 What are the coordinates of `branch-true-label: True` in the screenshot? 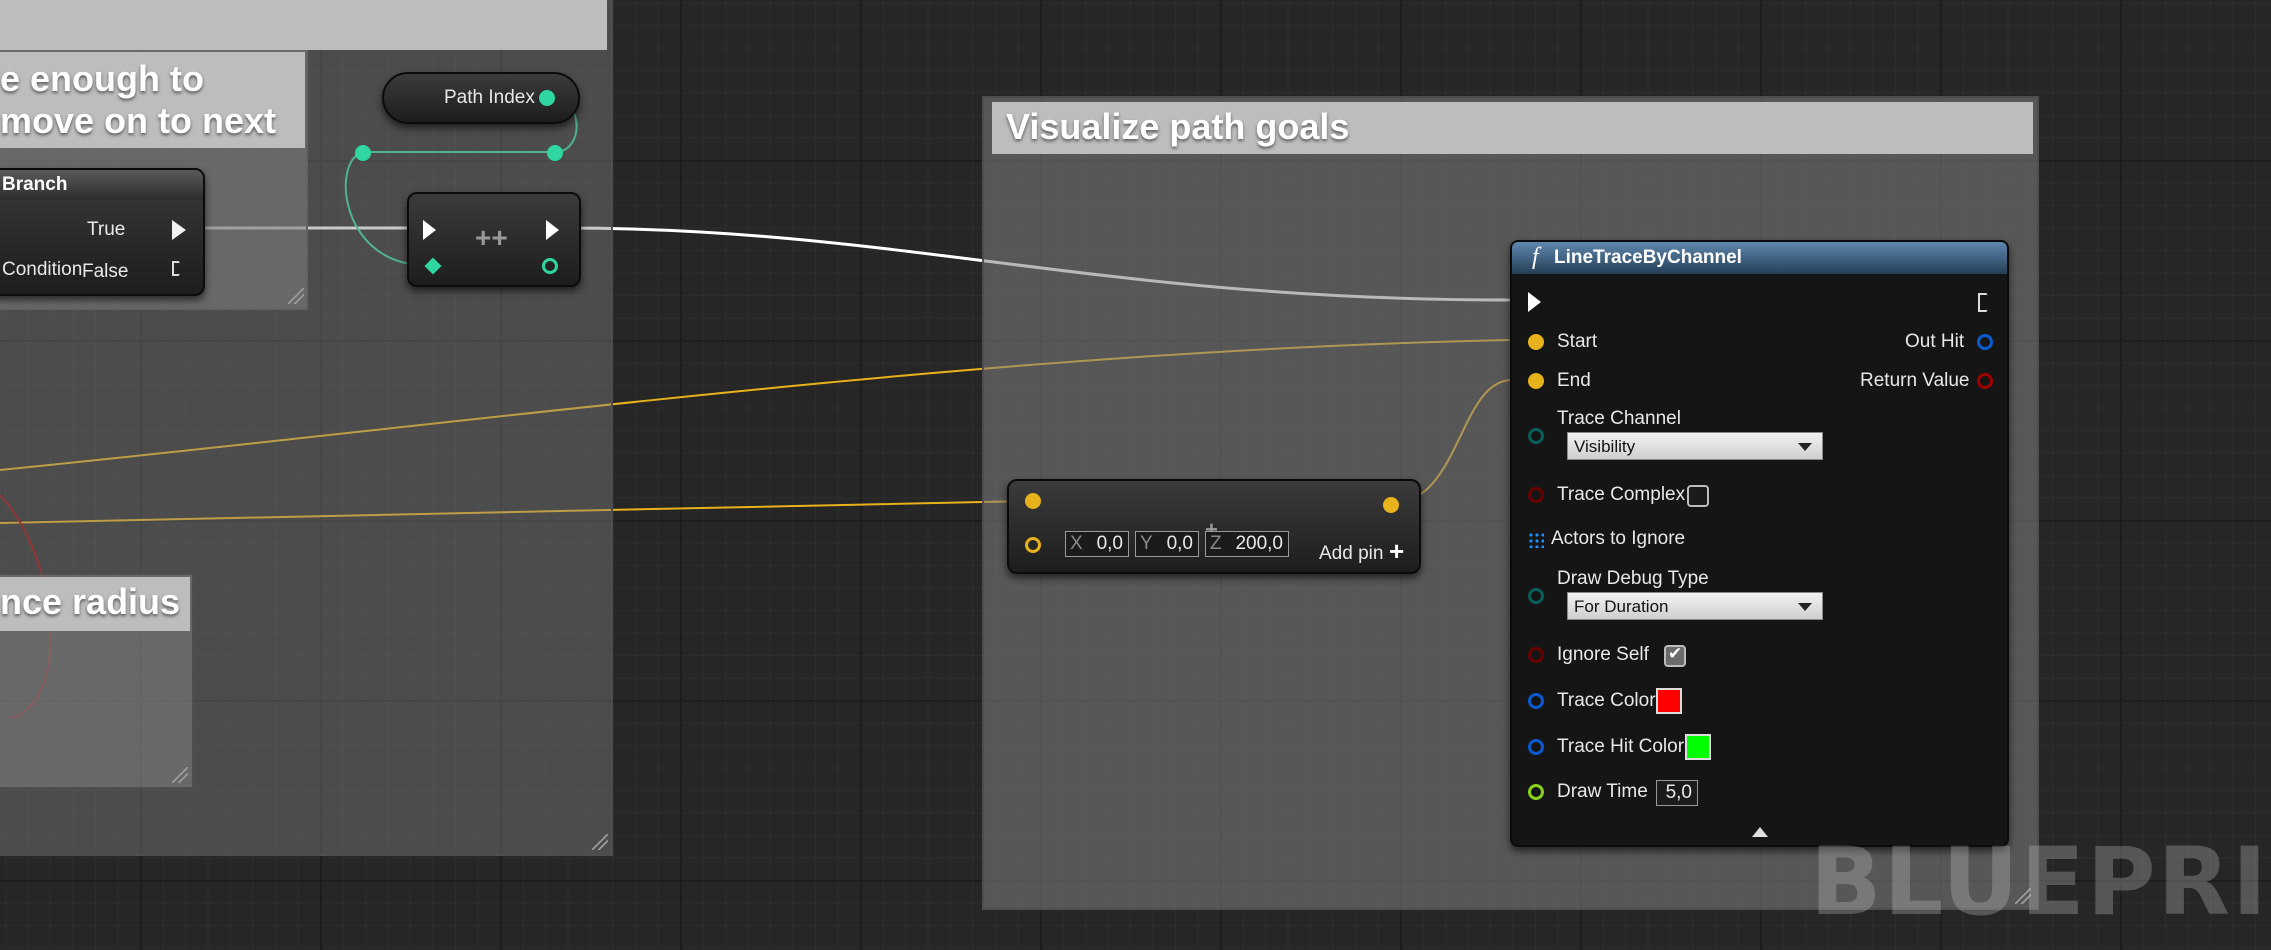 It's located at (106, 229).